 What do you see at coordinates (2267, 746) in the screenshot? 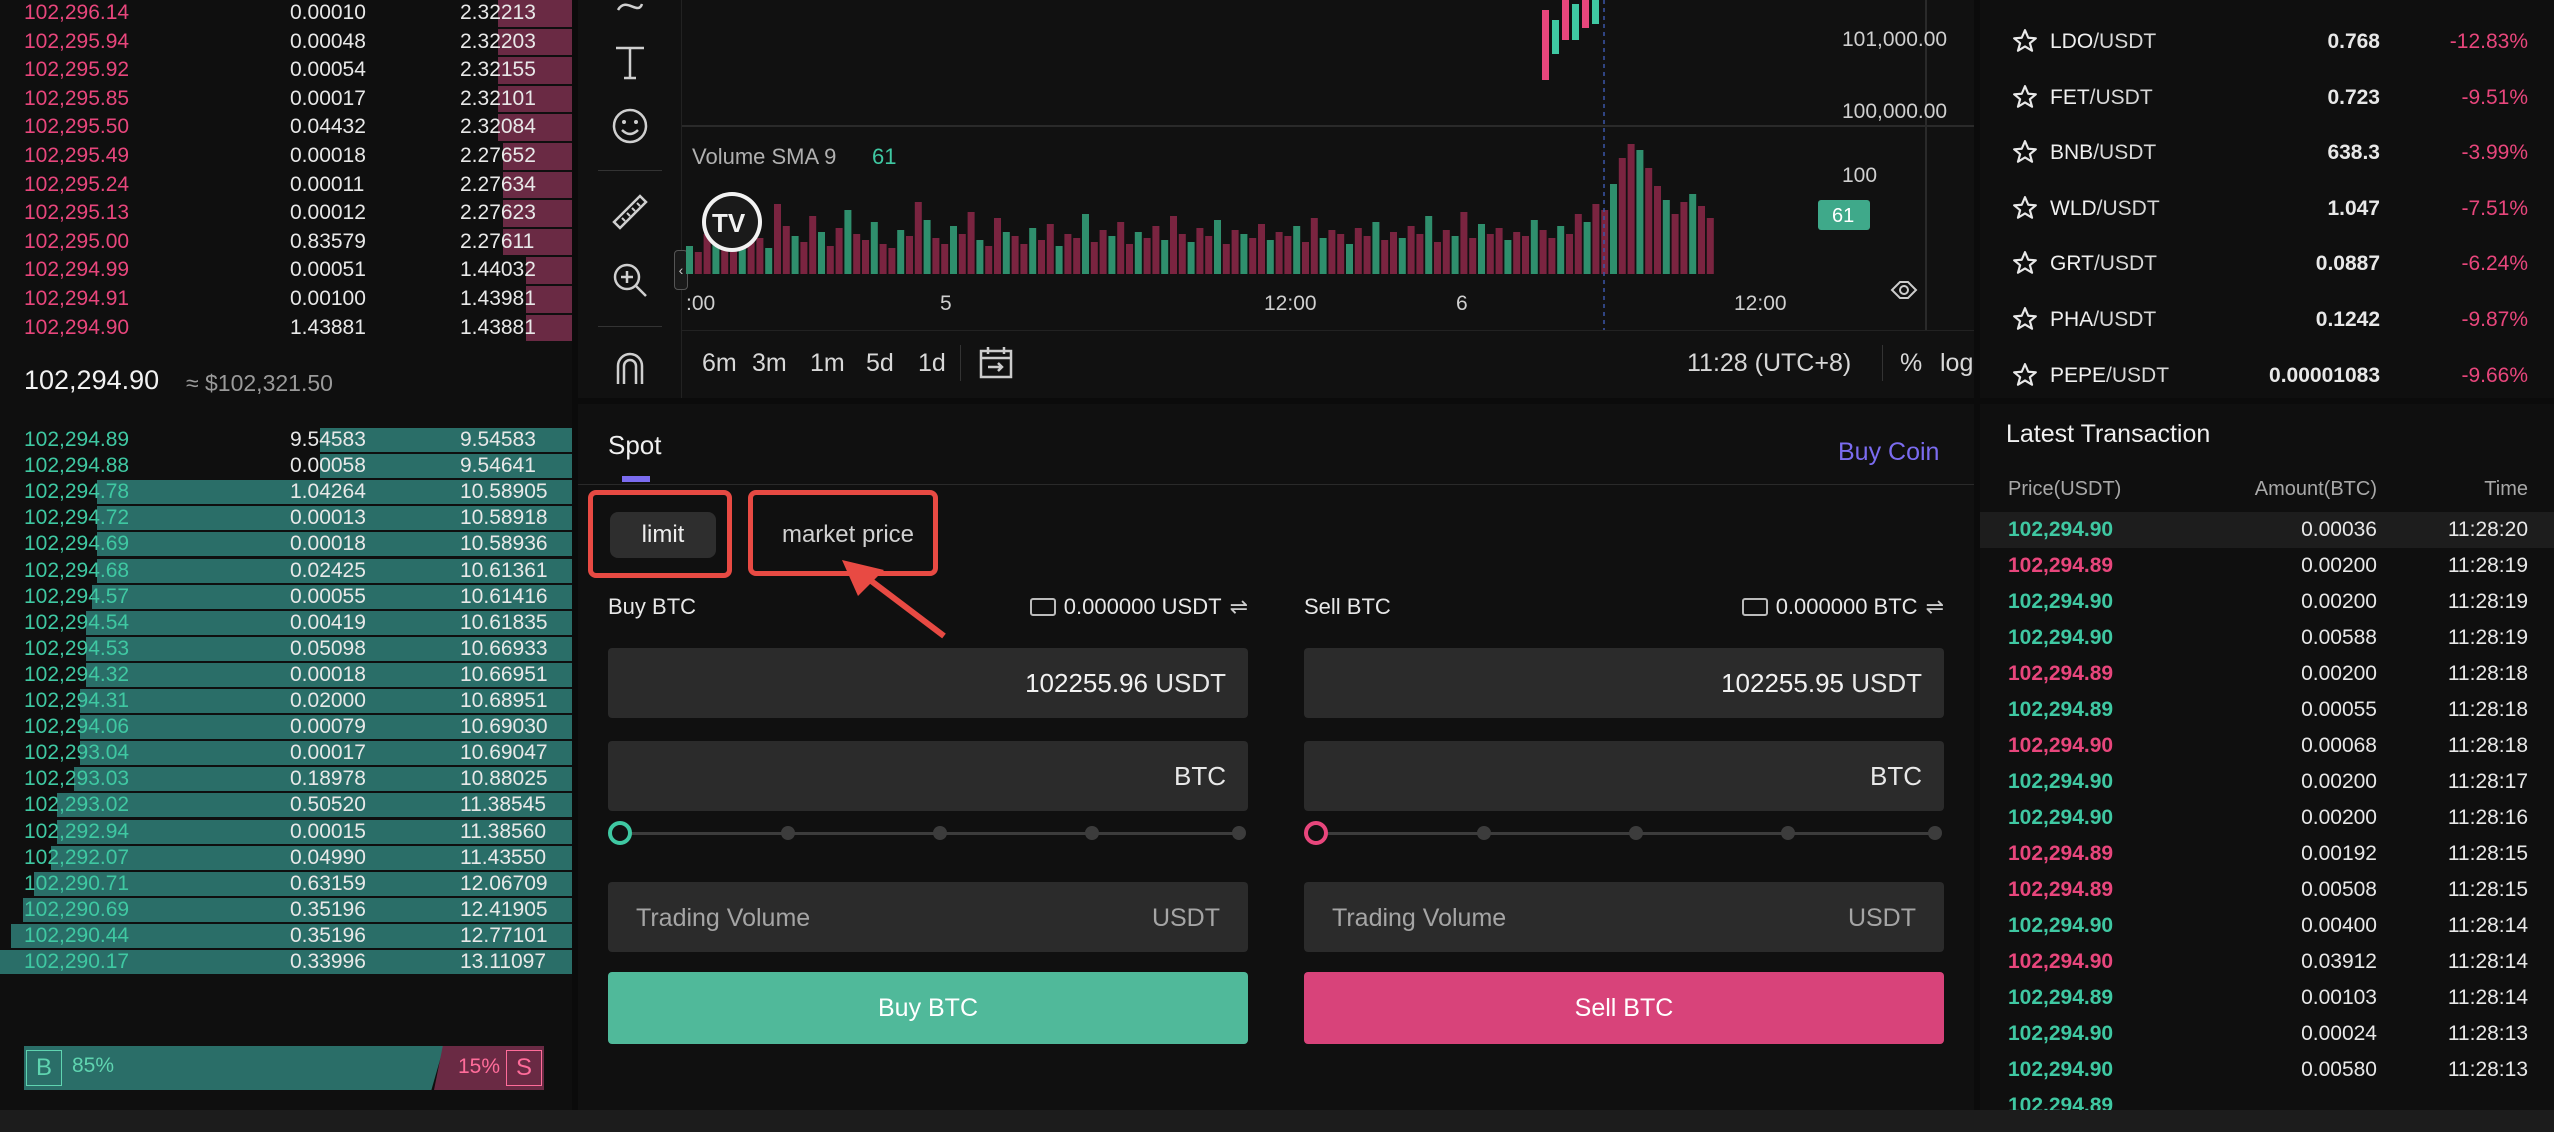
I see `trade-row: 102,294.90 0.00068 11:28:18` at bounding box center [2267, 746].